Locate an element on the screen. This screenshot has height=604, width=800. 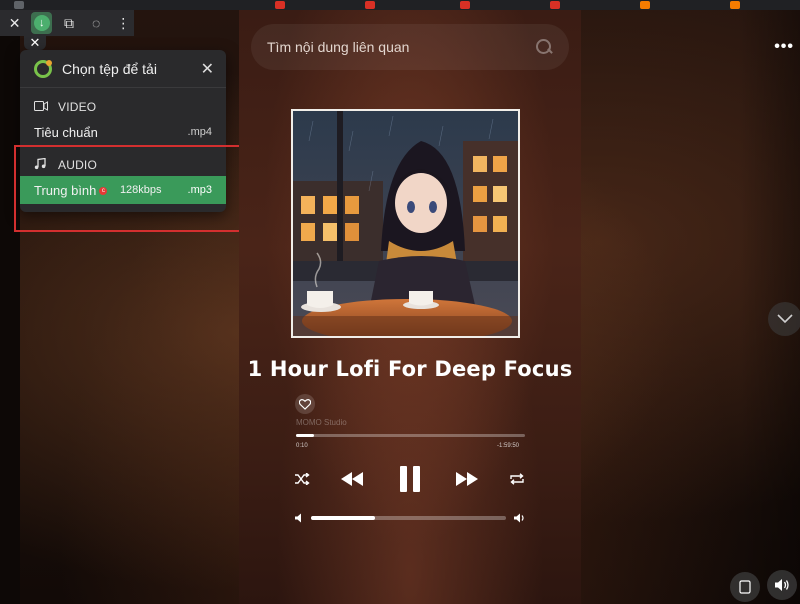
file-option-name: Tiêu chuẩn is located at coordinates (66, 132).